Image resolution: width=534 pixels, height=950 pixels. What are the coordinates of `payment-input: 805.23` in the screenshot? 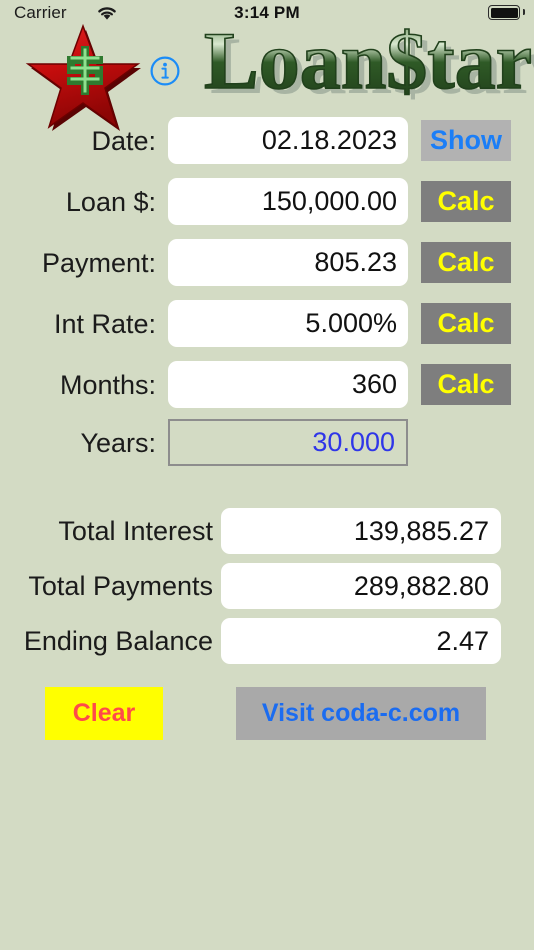 It's located at (288, 262).